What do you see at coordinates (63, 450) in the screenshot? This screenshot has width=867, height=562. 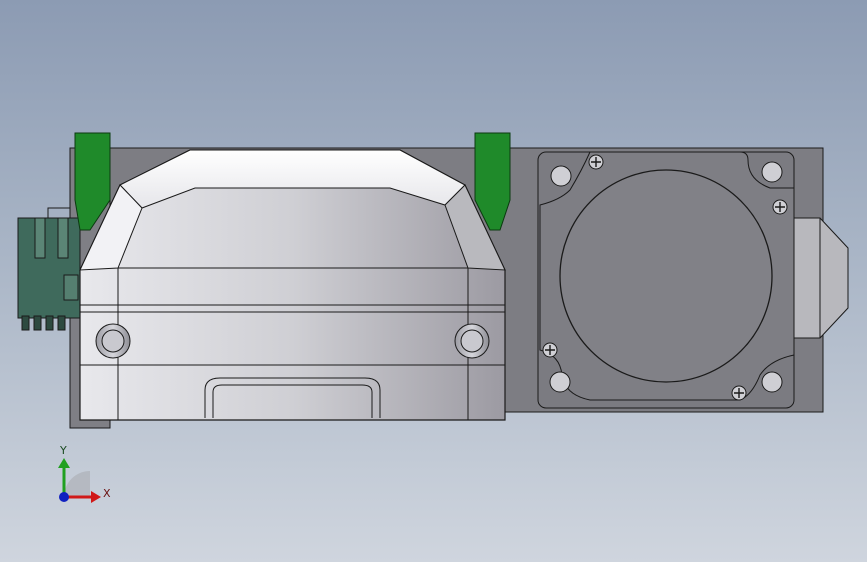 I see `y-axis-label: Y` at bounding box center [63, 450].